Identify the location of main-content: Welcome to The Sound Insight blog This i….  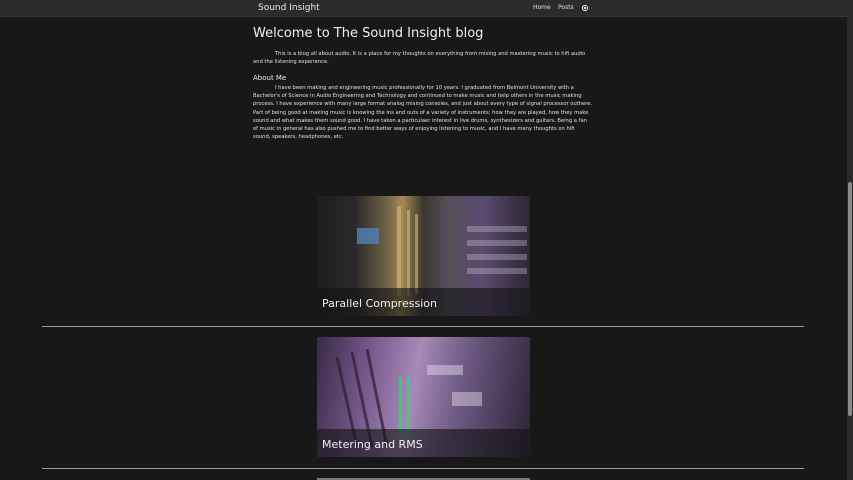
(423, 83).